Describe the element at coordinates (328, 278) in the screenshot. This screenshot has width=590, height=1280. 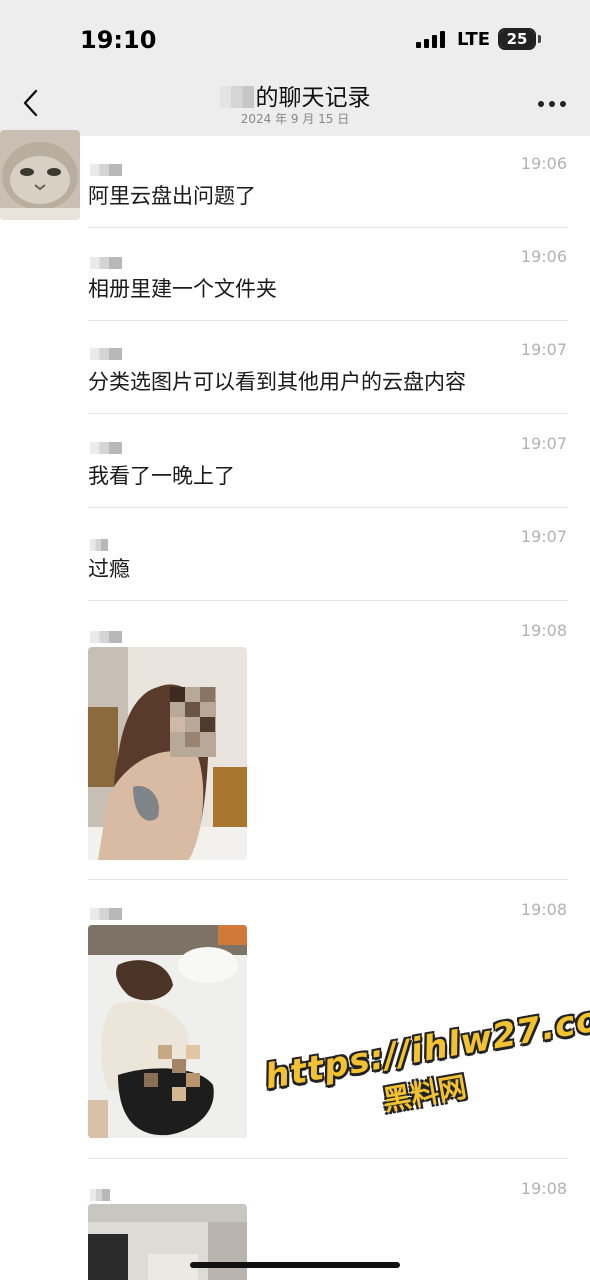
I see `message-item: 19:06 相册里建一个文件夹` at that location.